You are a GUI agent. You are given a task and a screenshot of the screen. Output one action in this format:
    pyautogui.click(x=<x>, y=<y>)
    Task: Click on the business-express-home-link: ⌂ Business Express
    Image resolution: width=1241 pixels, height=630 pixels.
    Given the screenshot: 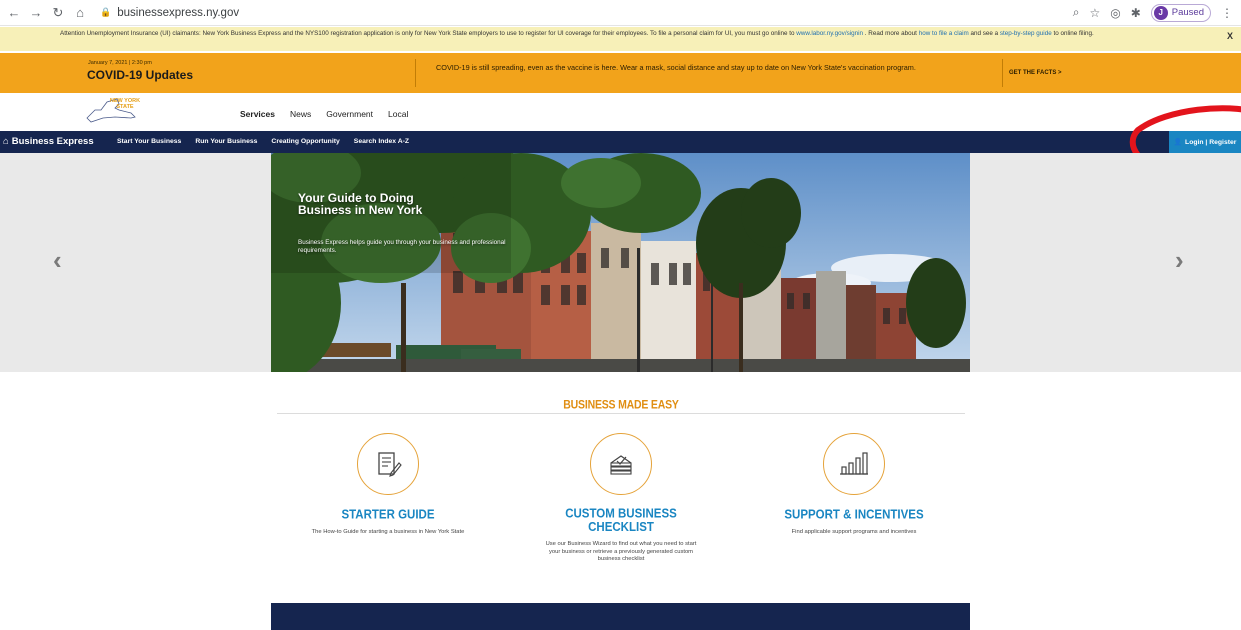 What is the action you would take?
    pyautogui.click(x=48, y=141)
    